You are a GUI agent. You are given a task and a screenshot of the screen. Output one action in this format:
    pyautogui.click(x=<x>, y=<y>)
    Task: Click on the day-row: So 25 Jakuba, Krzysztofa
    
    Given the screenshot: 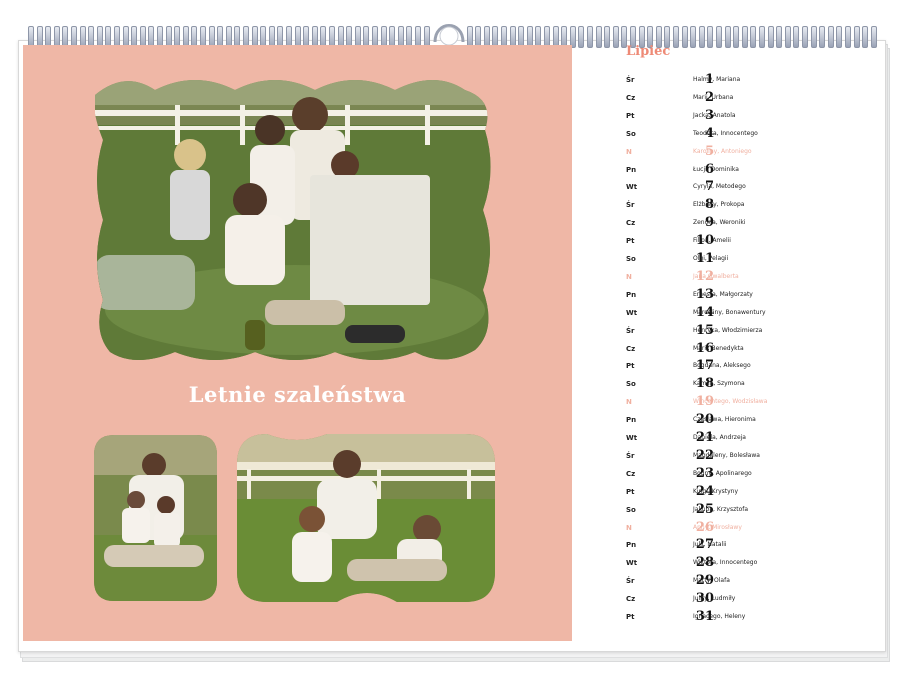 What is the action you would take?
    pyautogui.click(x=751, y=511)
    